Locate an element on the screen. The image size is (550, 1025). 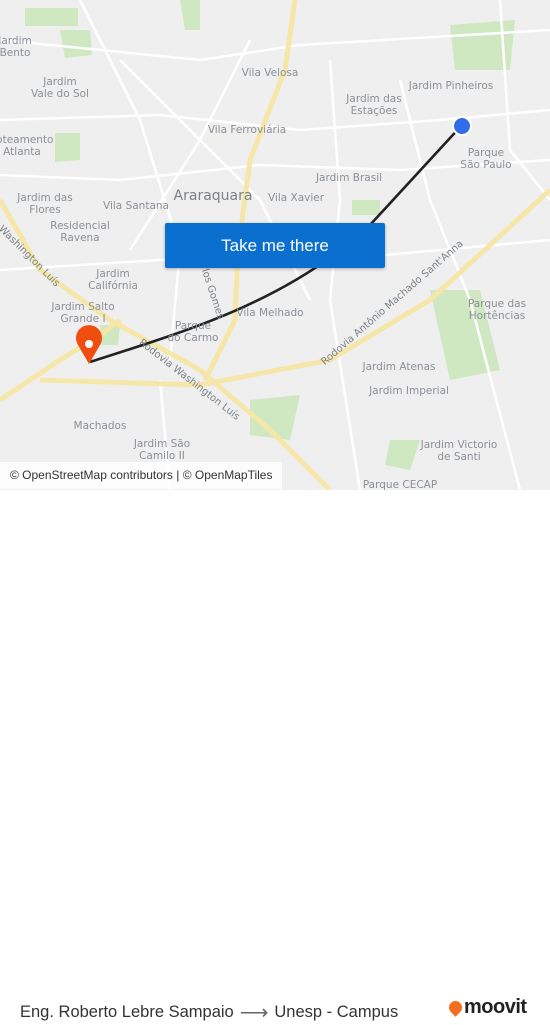
neighborhood-label: Parque das Hortências is located at coordinates (497, 310).